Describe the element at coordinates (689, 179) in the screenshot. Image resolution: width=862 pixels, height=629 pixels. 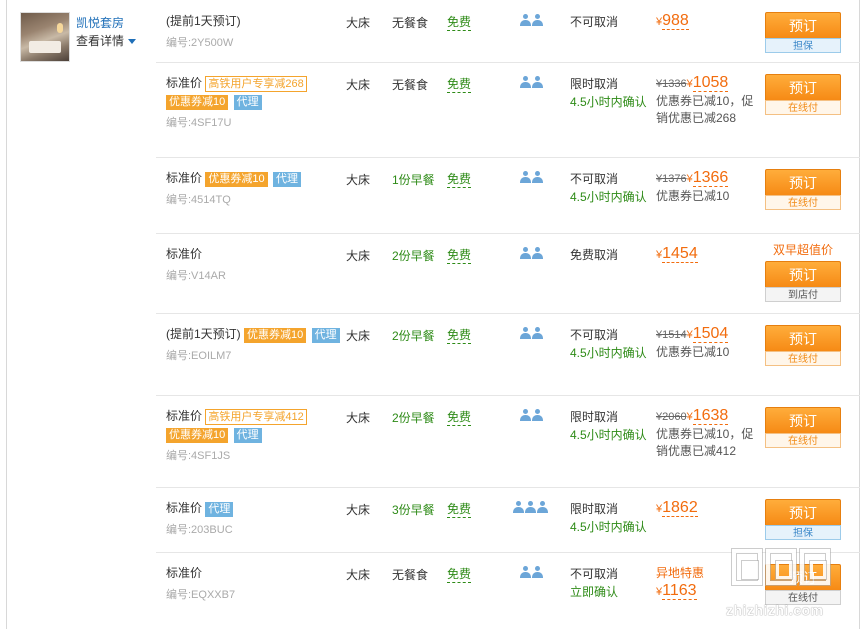
I see `currency-symbol: ¥` at that location.